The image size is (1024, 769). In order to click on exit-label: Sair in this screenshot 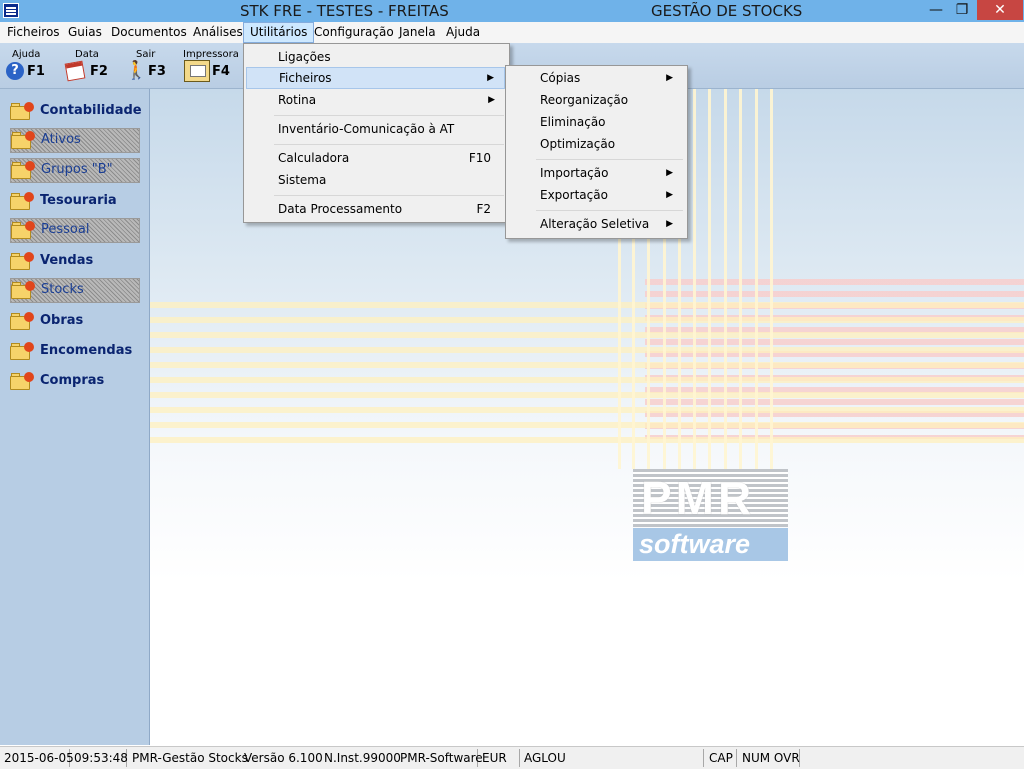, I will do `click(146, 54)`.